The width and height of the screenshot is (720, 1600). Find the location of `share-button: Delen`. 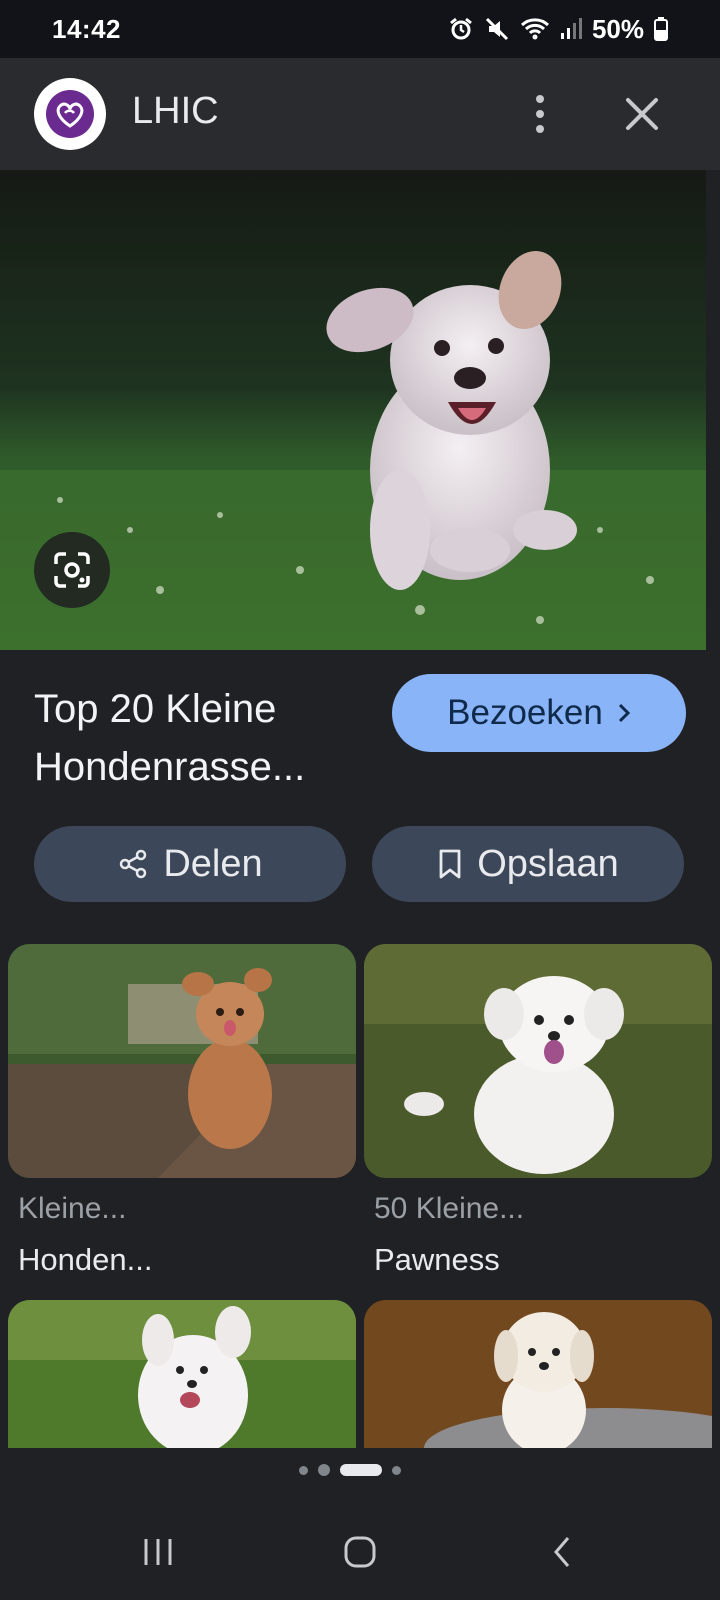

share-button: Delen is located at coordinates (190, 864).